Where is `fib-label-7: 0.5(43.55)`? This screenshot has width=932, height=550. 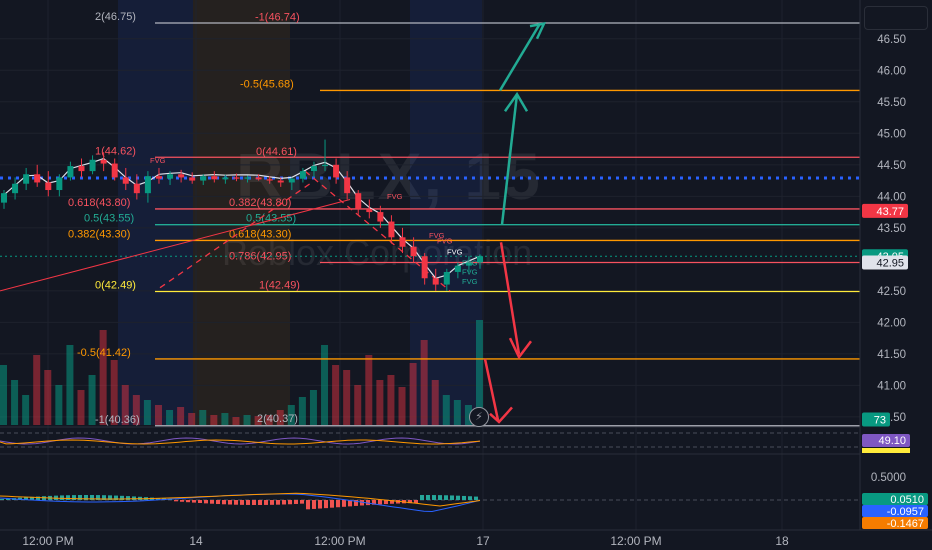
fib-label-7: 0.5(43.55) is located at coordinates (109, 219).